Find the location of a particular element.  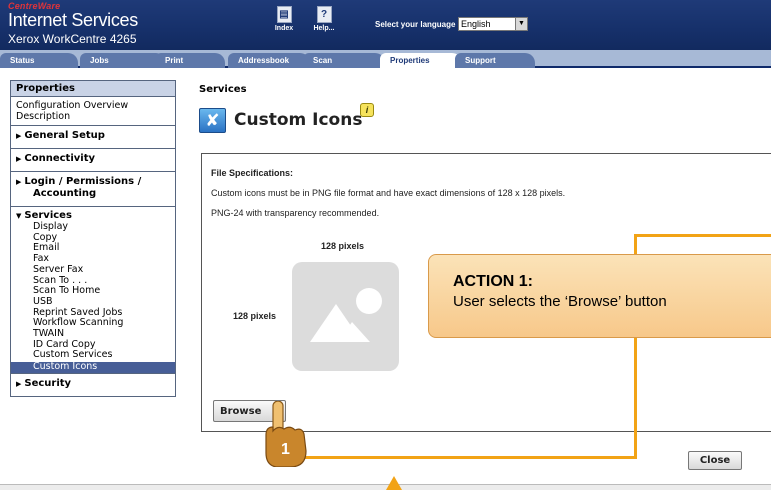

sidebar-item-label: Security is located at coordinates (48, 383).